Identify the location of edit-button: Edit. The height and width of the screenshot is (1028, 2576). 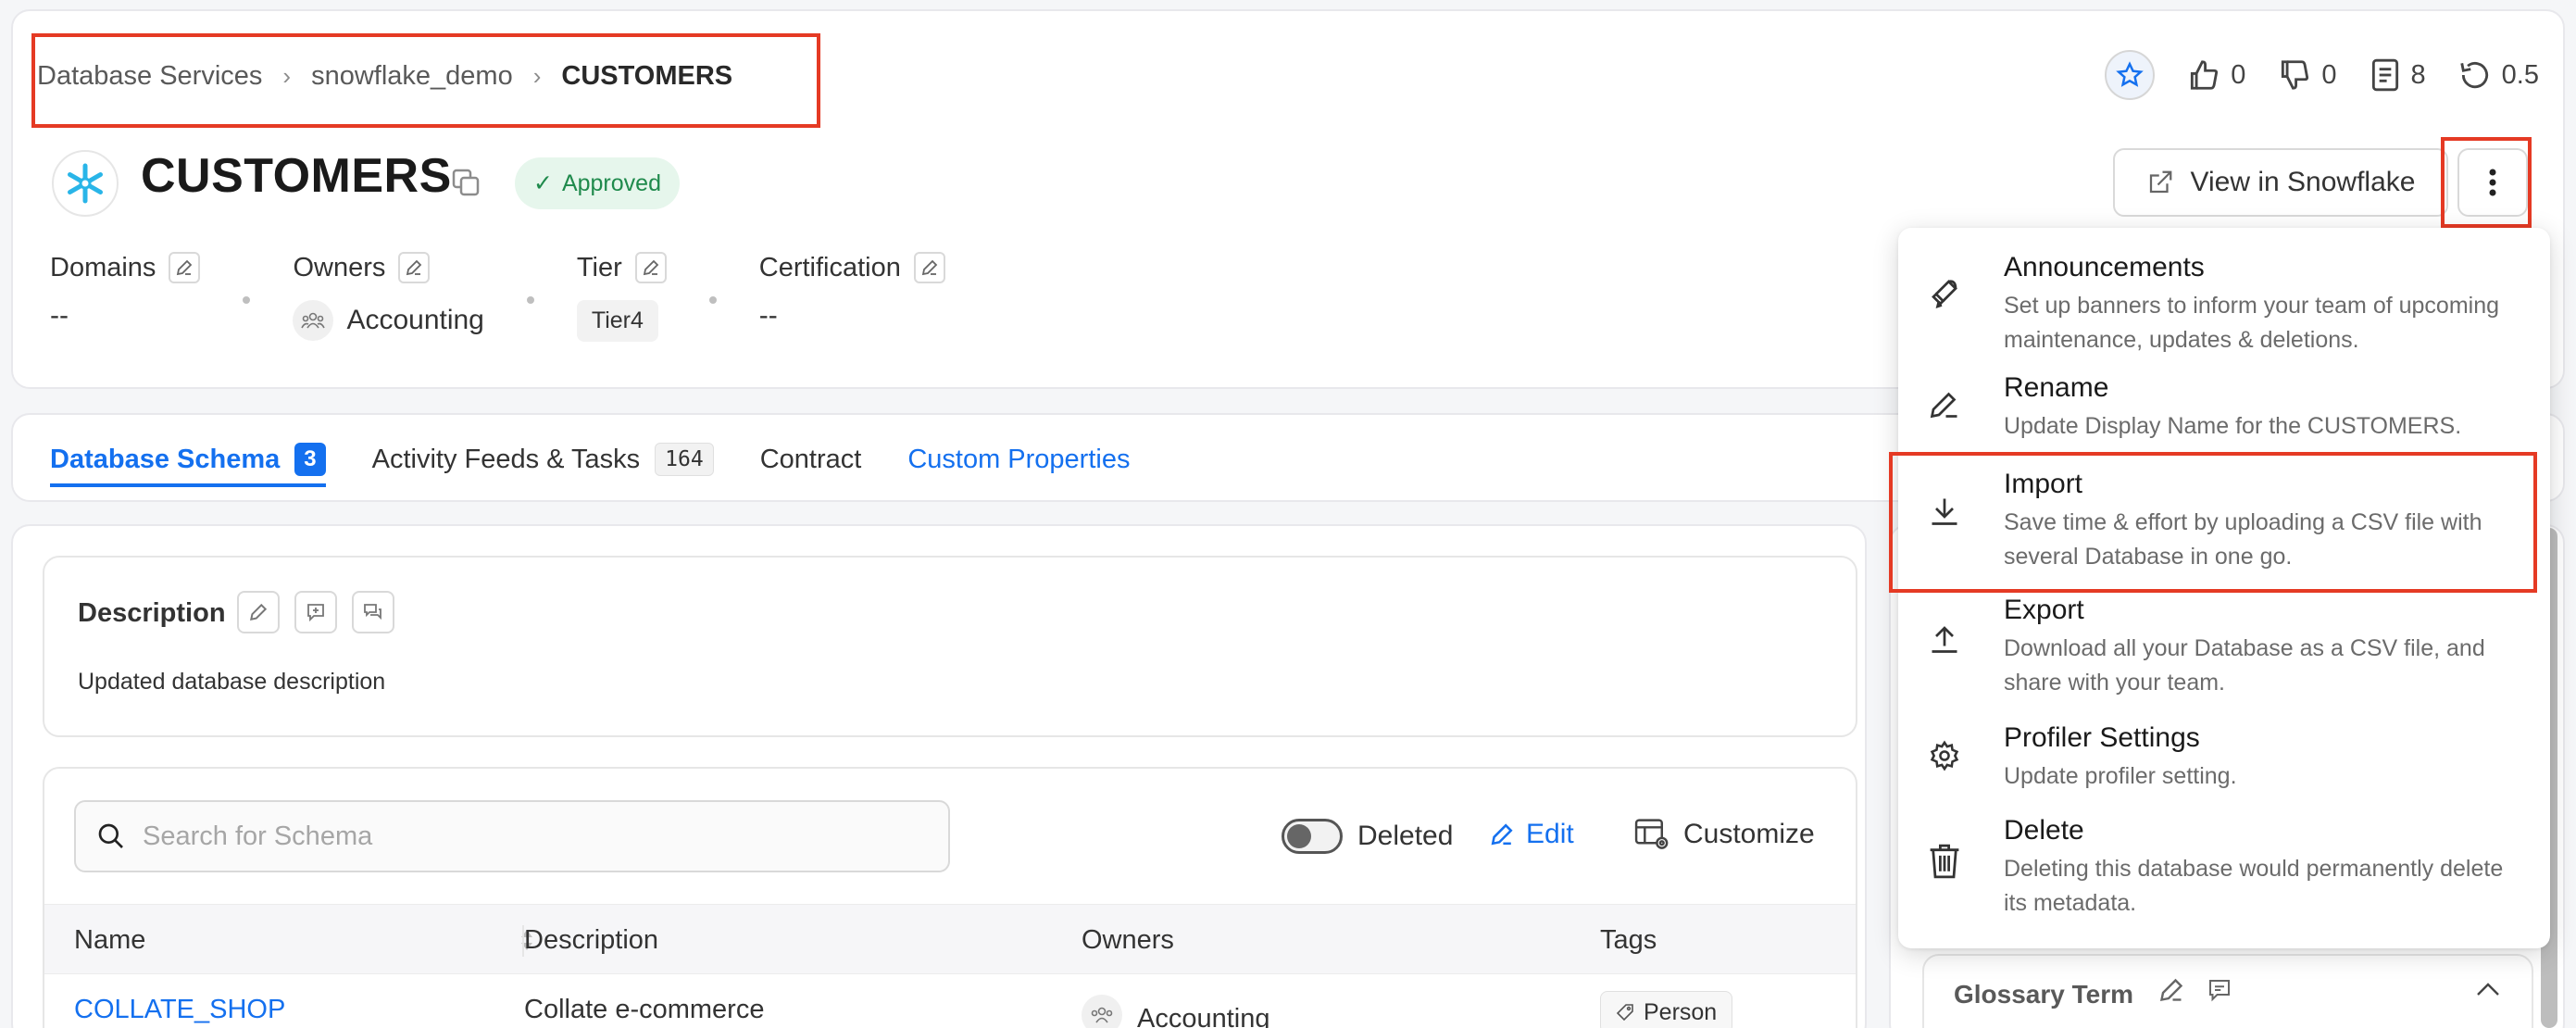
(1531, 834).